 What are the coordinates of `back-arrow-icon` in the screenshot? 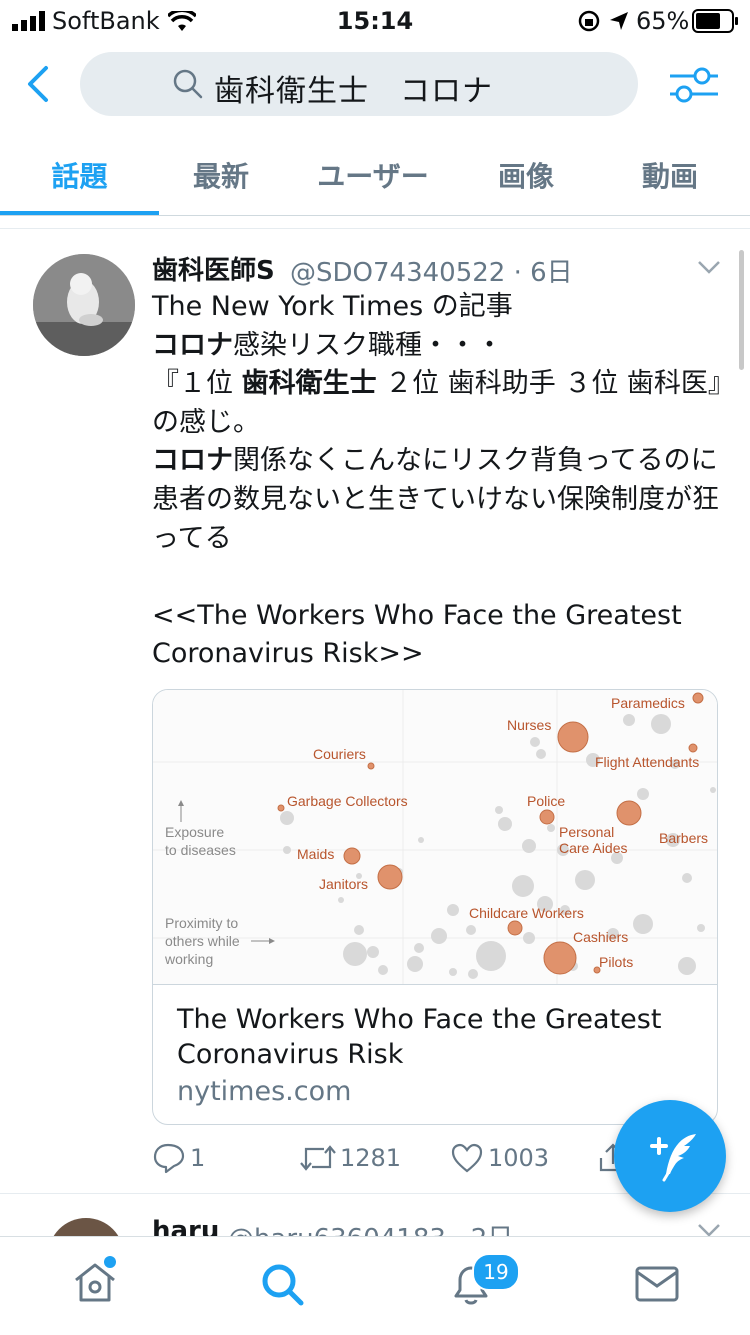 It's located at (39, 84).